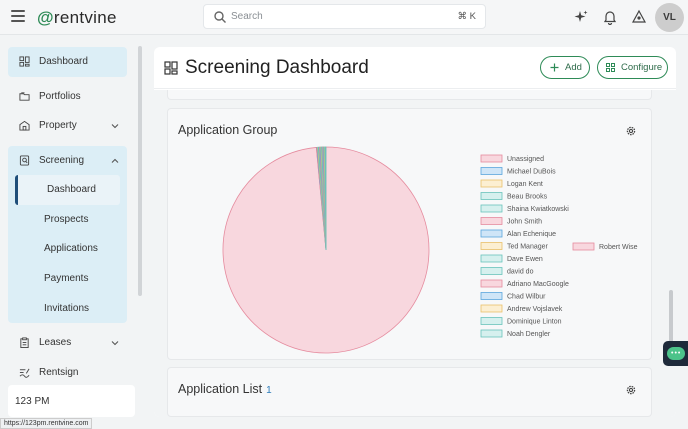 This screenshot has width=688, height=429. I want to click on legend-label: david do, so click(520, 272).